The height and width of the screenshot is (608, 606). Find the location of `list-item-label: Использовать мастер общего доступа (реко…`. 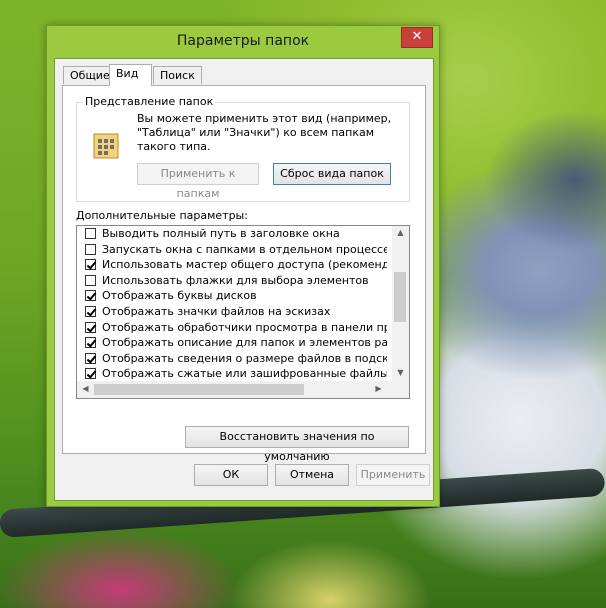

list-item-label: Использовать мастер общего доступа (реко… is located at coordinates (244, 265).